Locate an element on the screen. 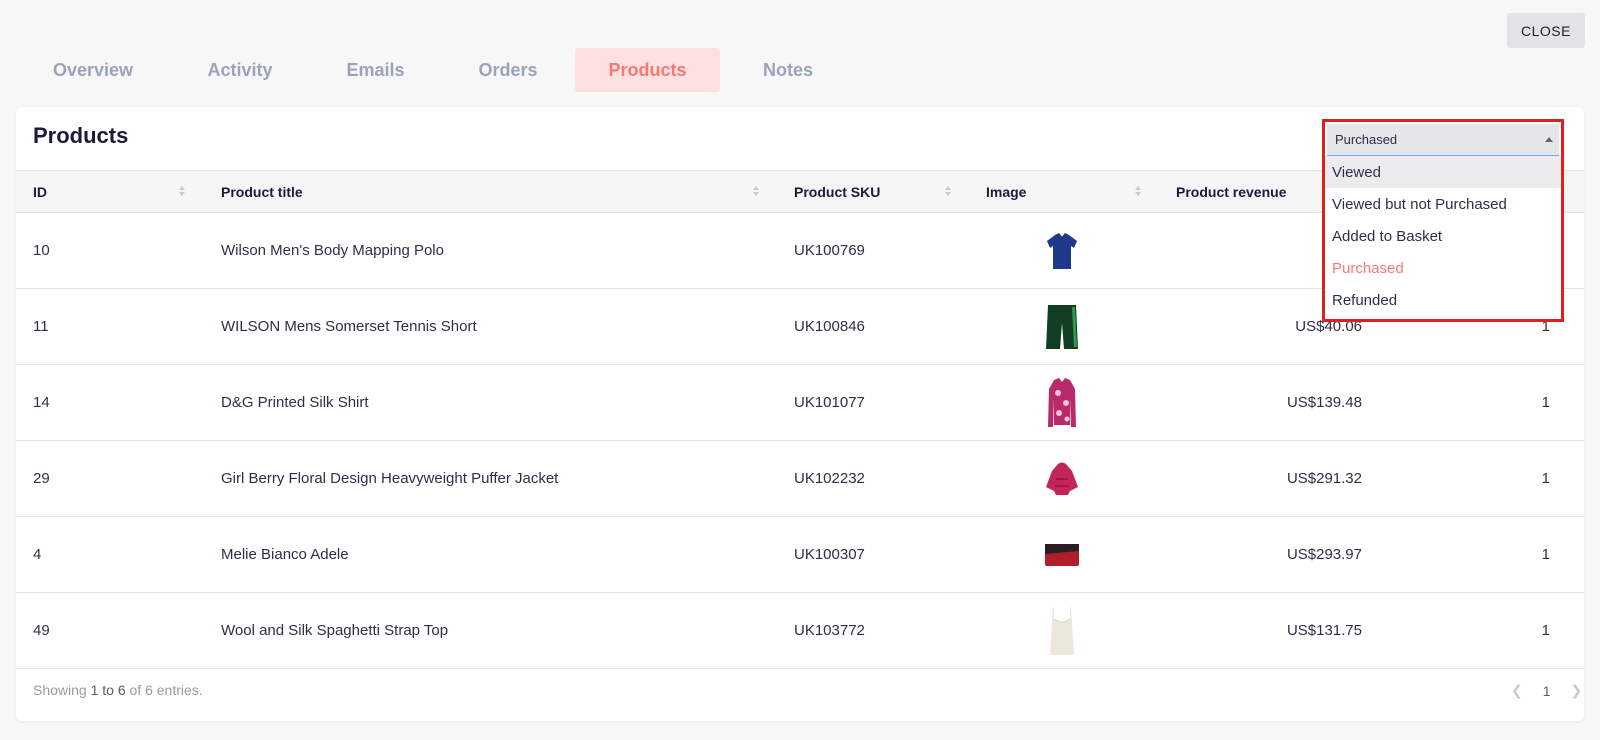 This screenshot has height=740, width=1600. cell-product-sku: UK101077 is located at coordinates (829, 402).